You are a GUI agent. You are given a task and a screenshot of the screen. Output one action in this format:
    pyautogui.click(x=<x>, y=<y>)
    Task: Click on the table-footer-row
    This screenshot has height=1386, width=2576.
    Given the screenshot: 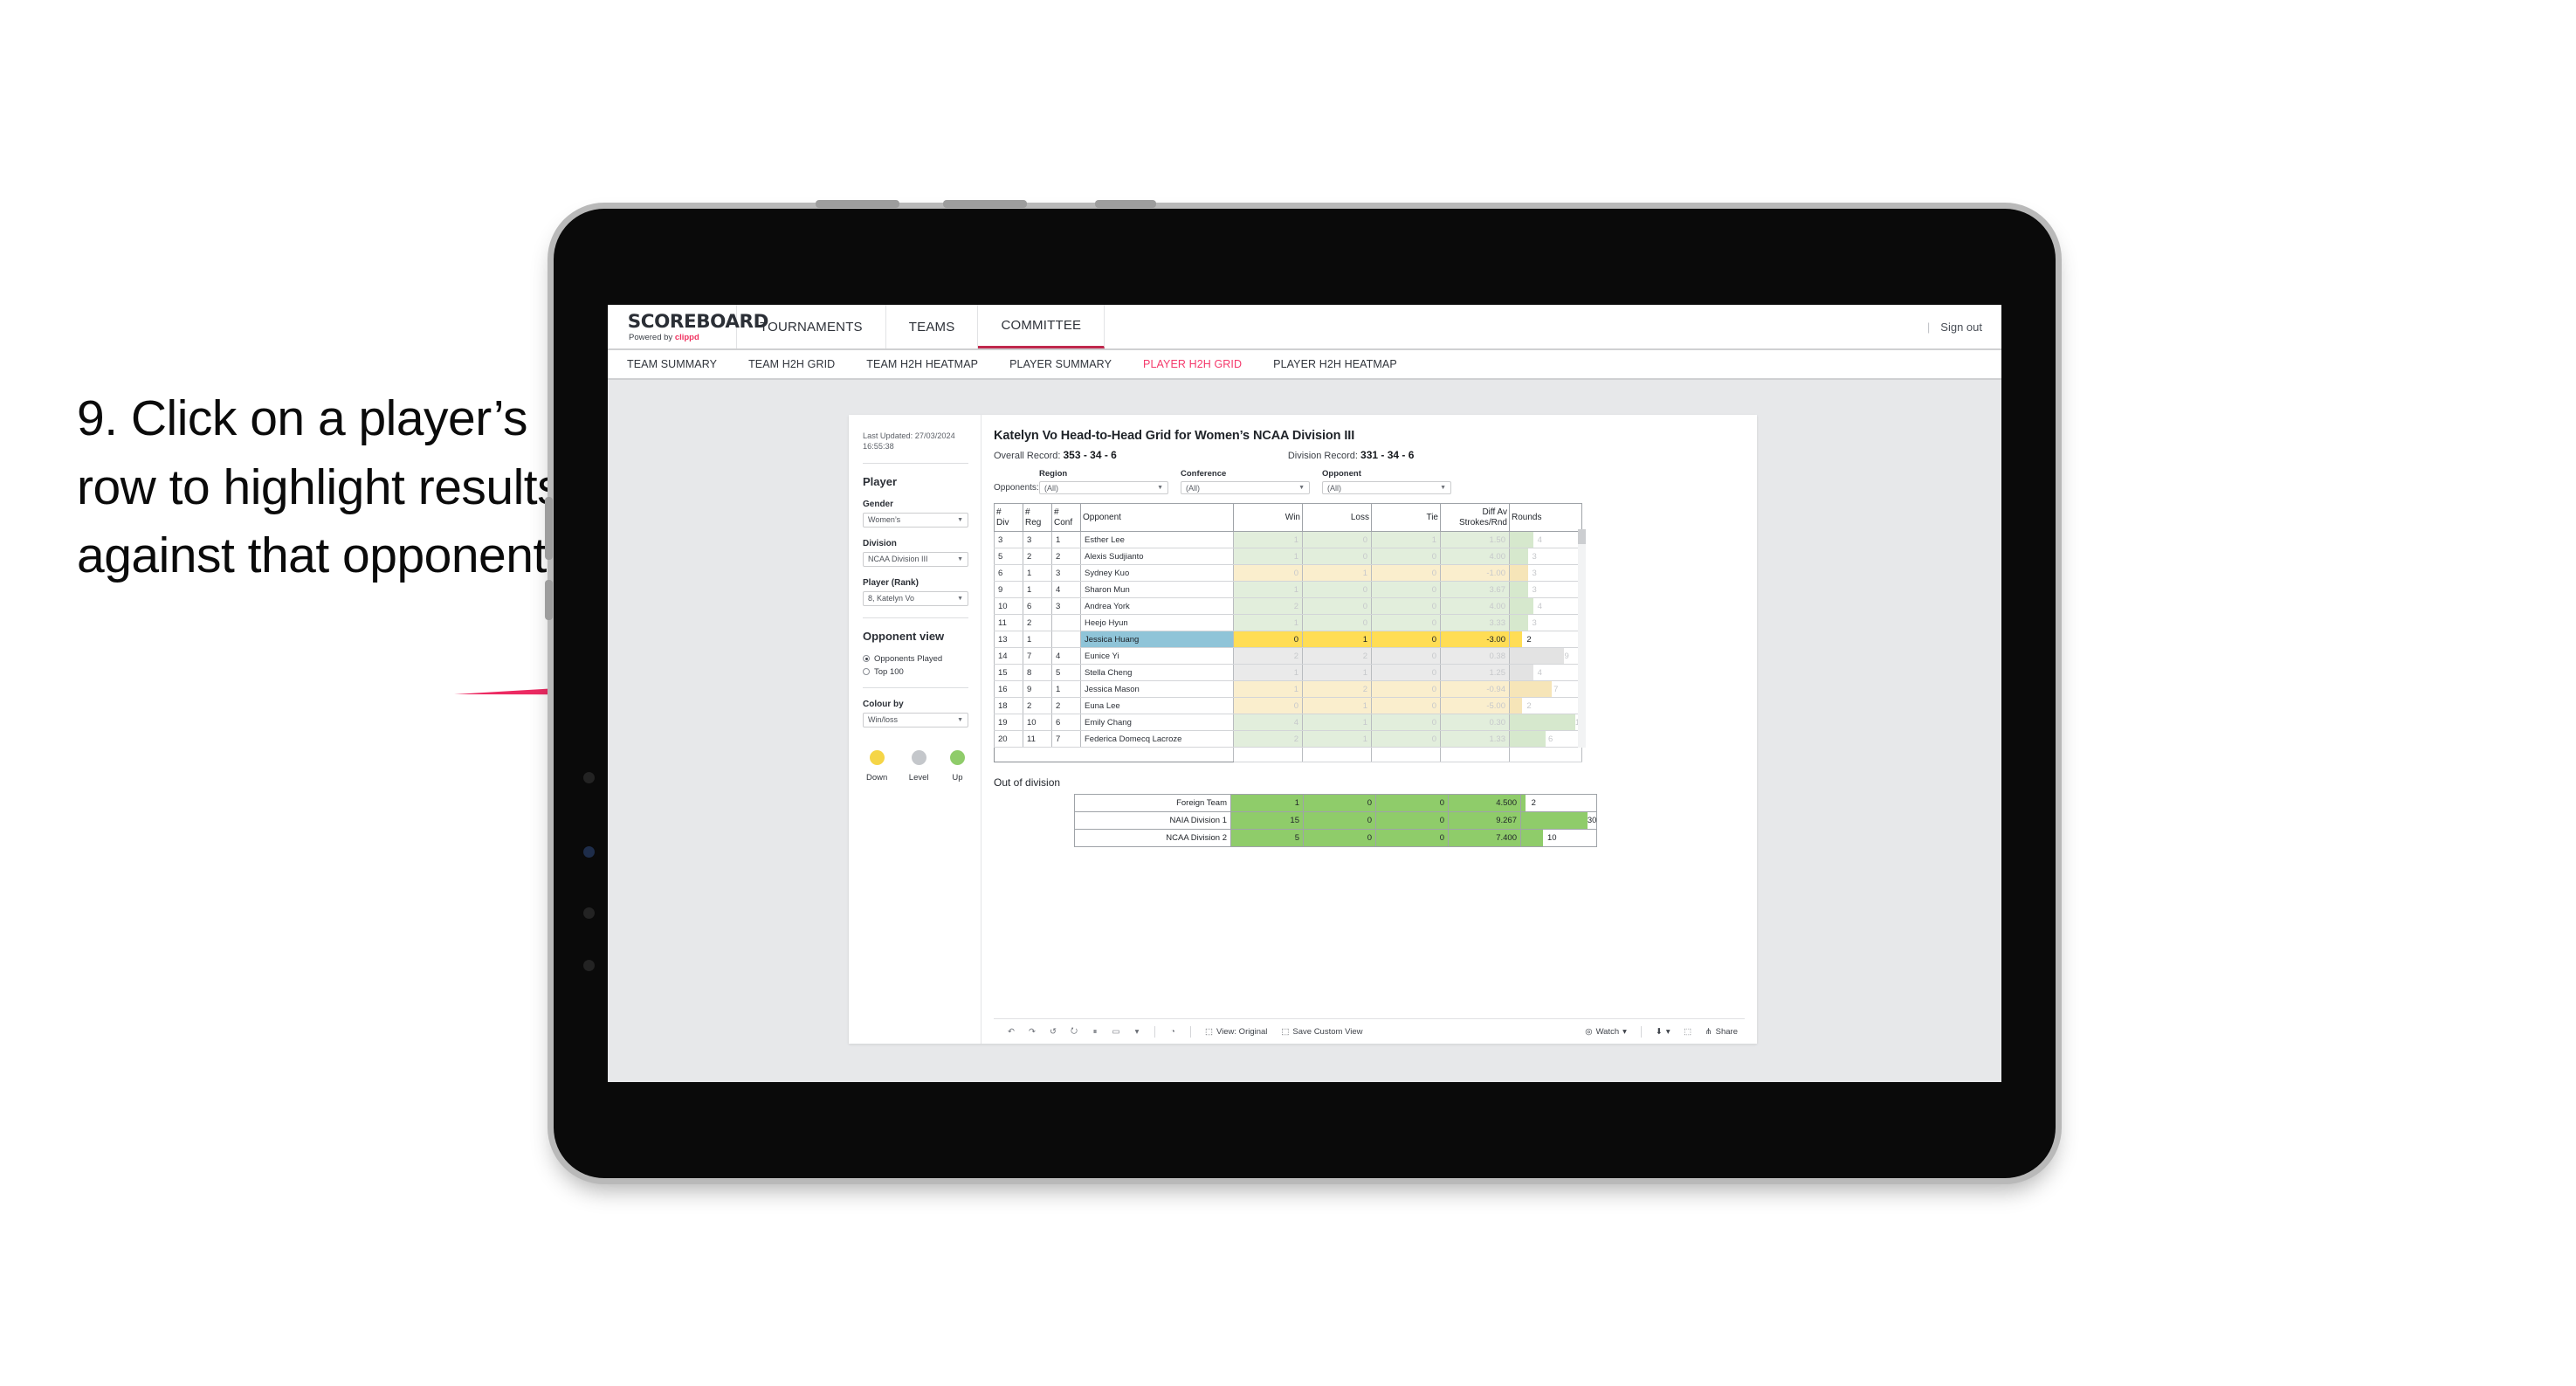 What is the action you would take?
    pyautogui.click(x=1288, y=754)
    